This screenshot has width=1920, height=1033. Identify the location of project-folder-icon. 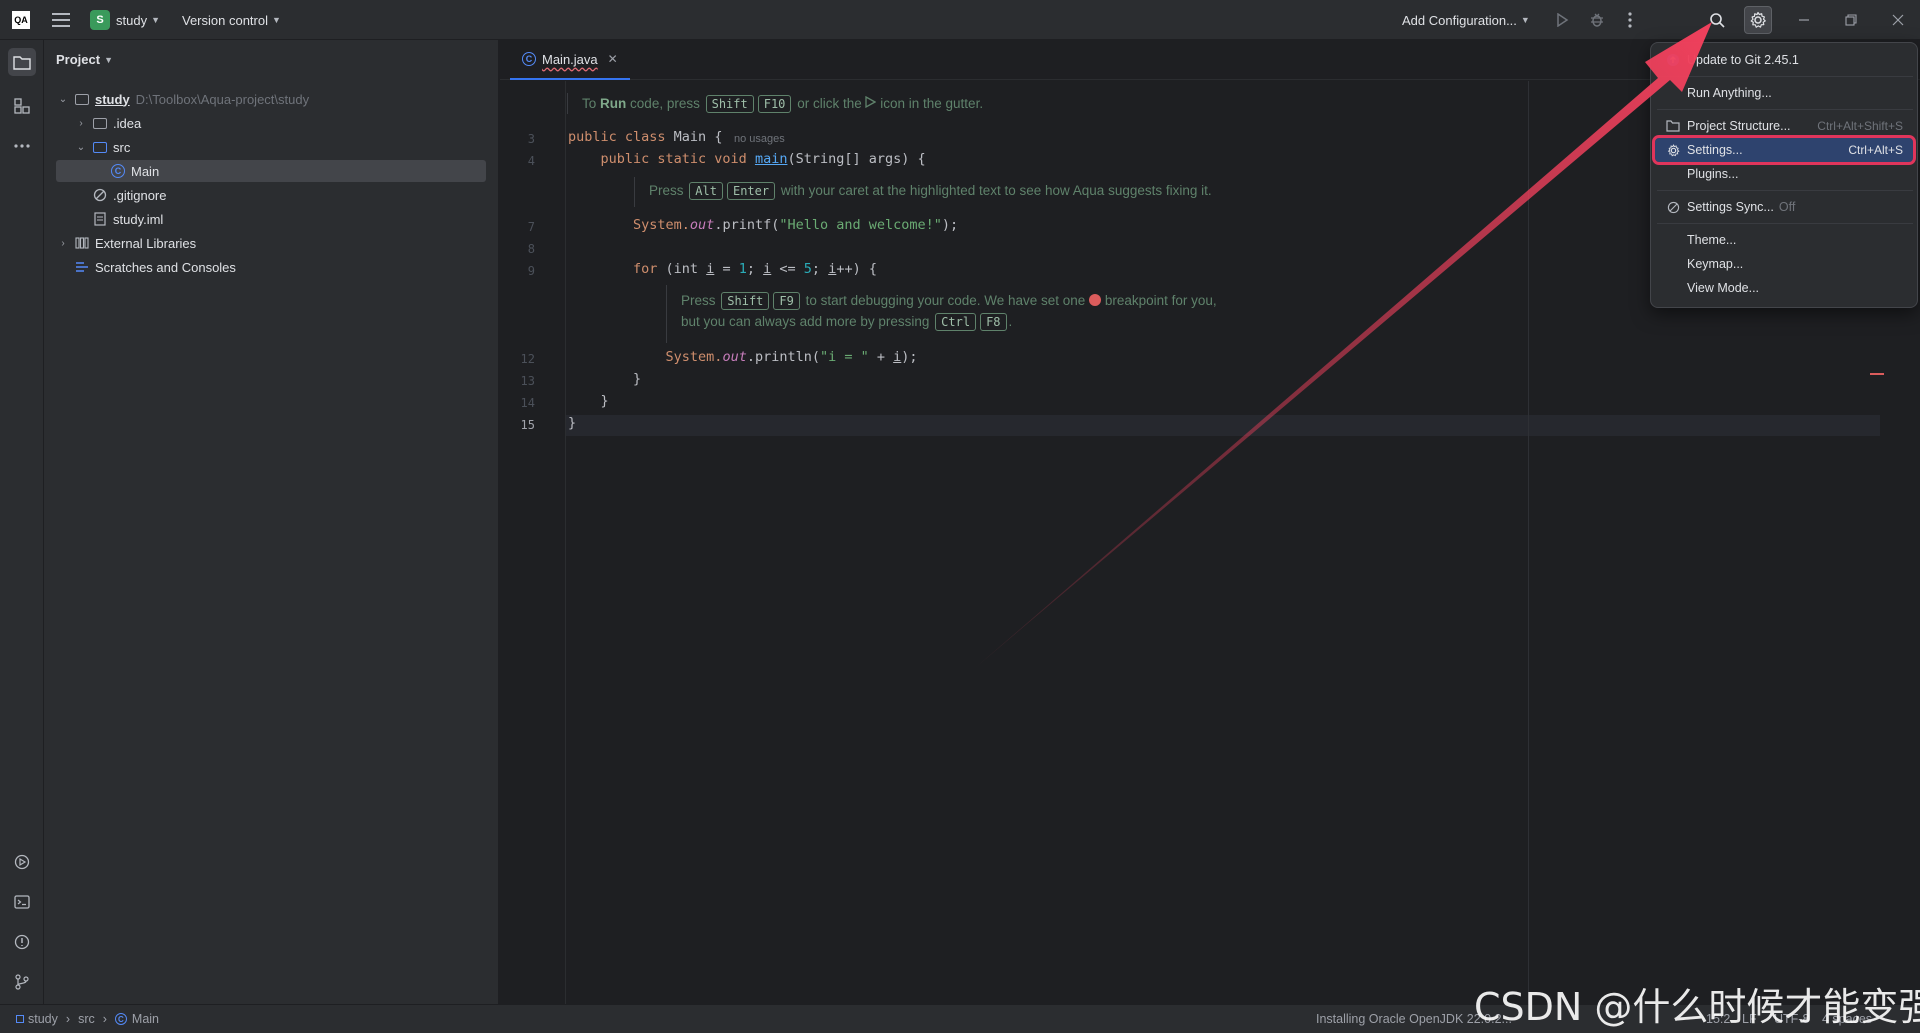
(22, 62).